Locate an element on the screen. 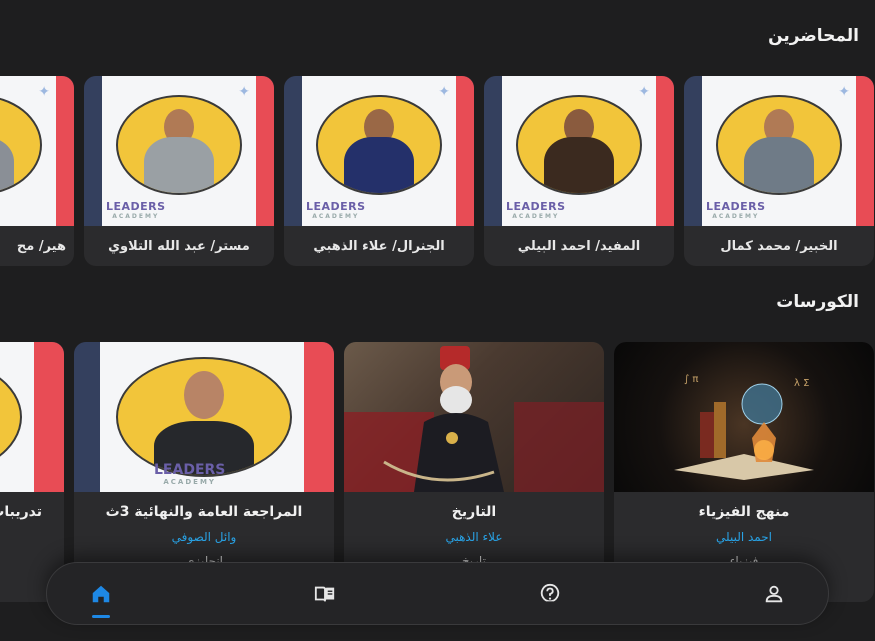 The width and height of the screenshot is (875, 641). profile-icon is located at coordinates (774, 593).